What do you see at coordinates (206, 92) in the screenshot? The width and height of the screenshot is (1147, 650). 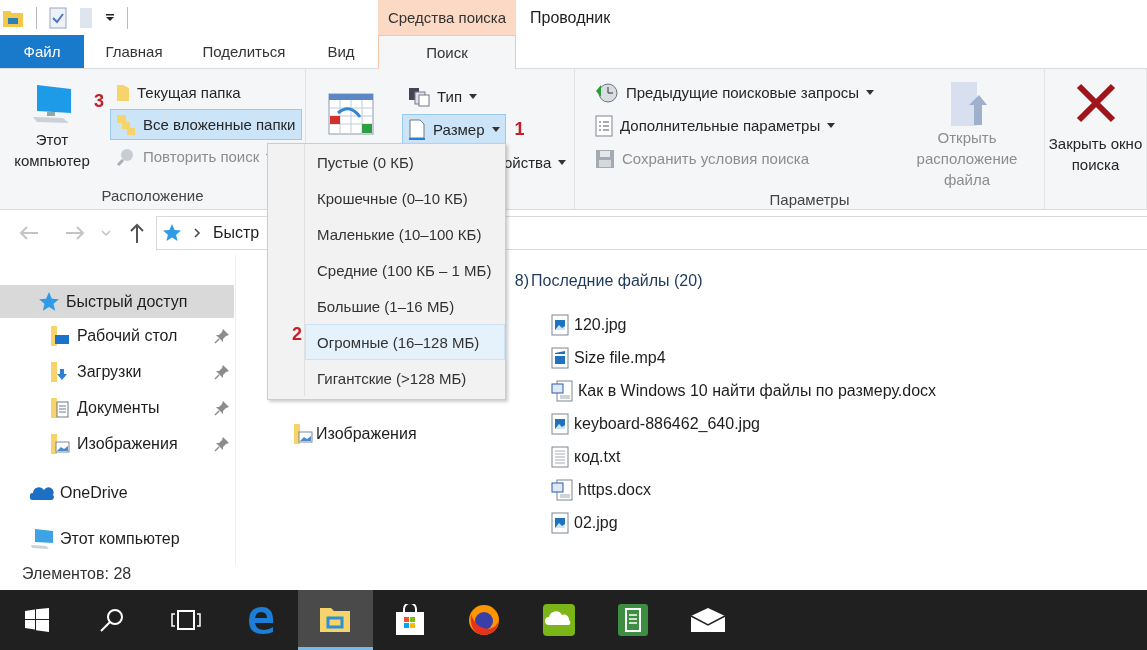 I see `ribbon-button: Текущая папка` at bounding box center [206, 92].